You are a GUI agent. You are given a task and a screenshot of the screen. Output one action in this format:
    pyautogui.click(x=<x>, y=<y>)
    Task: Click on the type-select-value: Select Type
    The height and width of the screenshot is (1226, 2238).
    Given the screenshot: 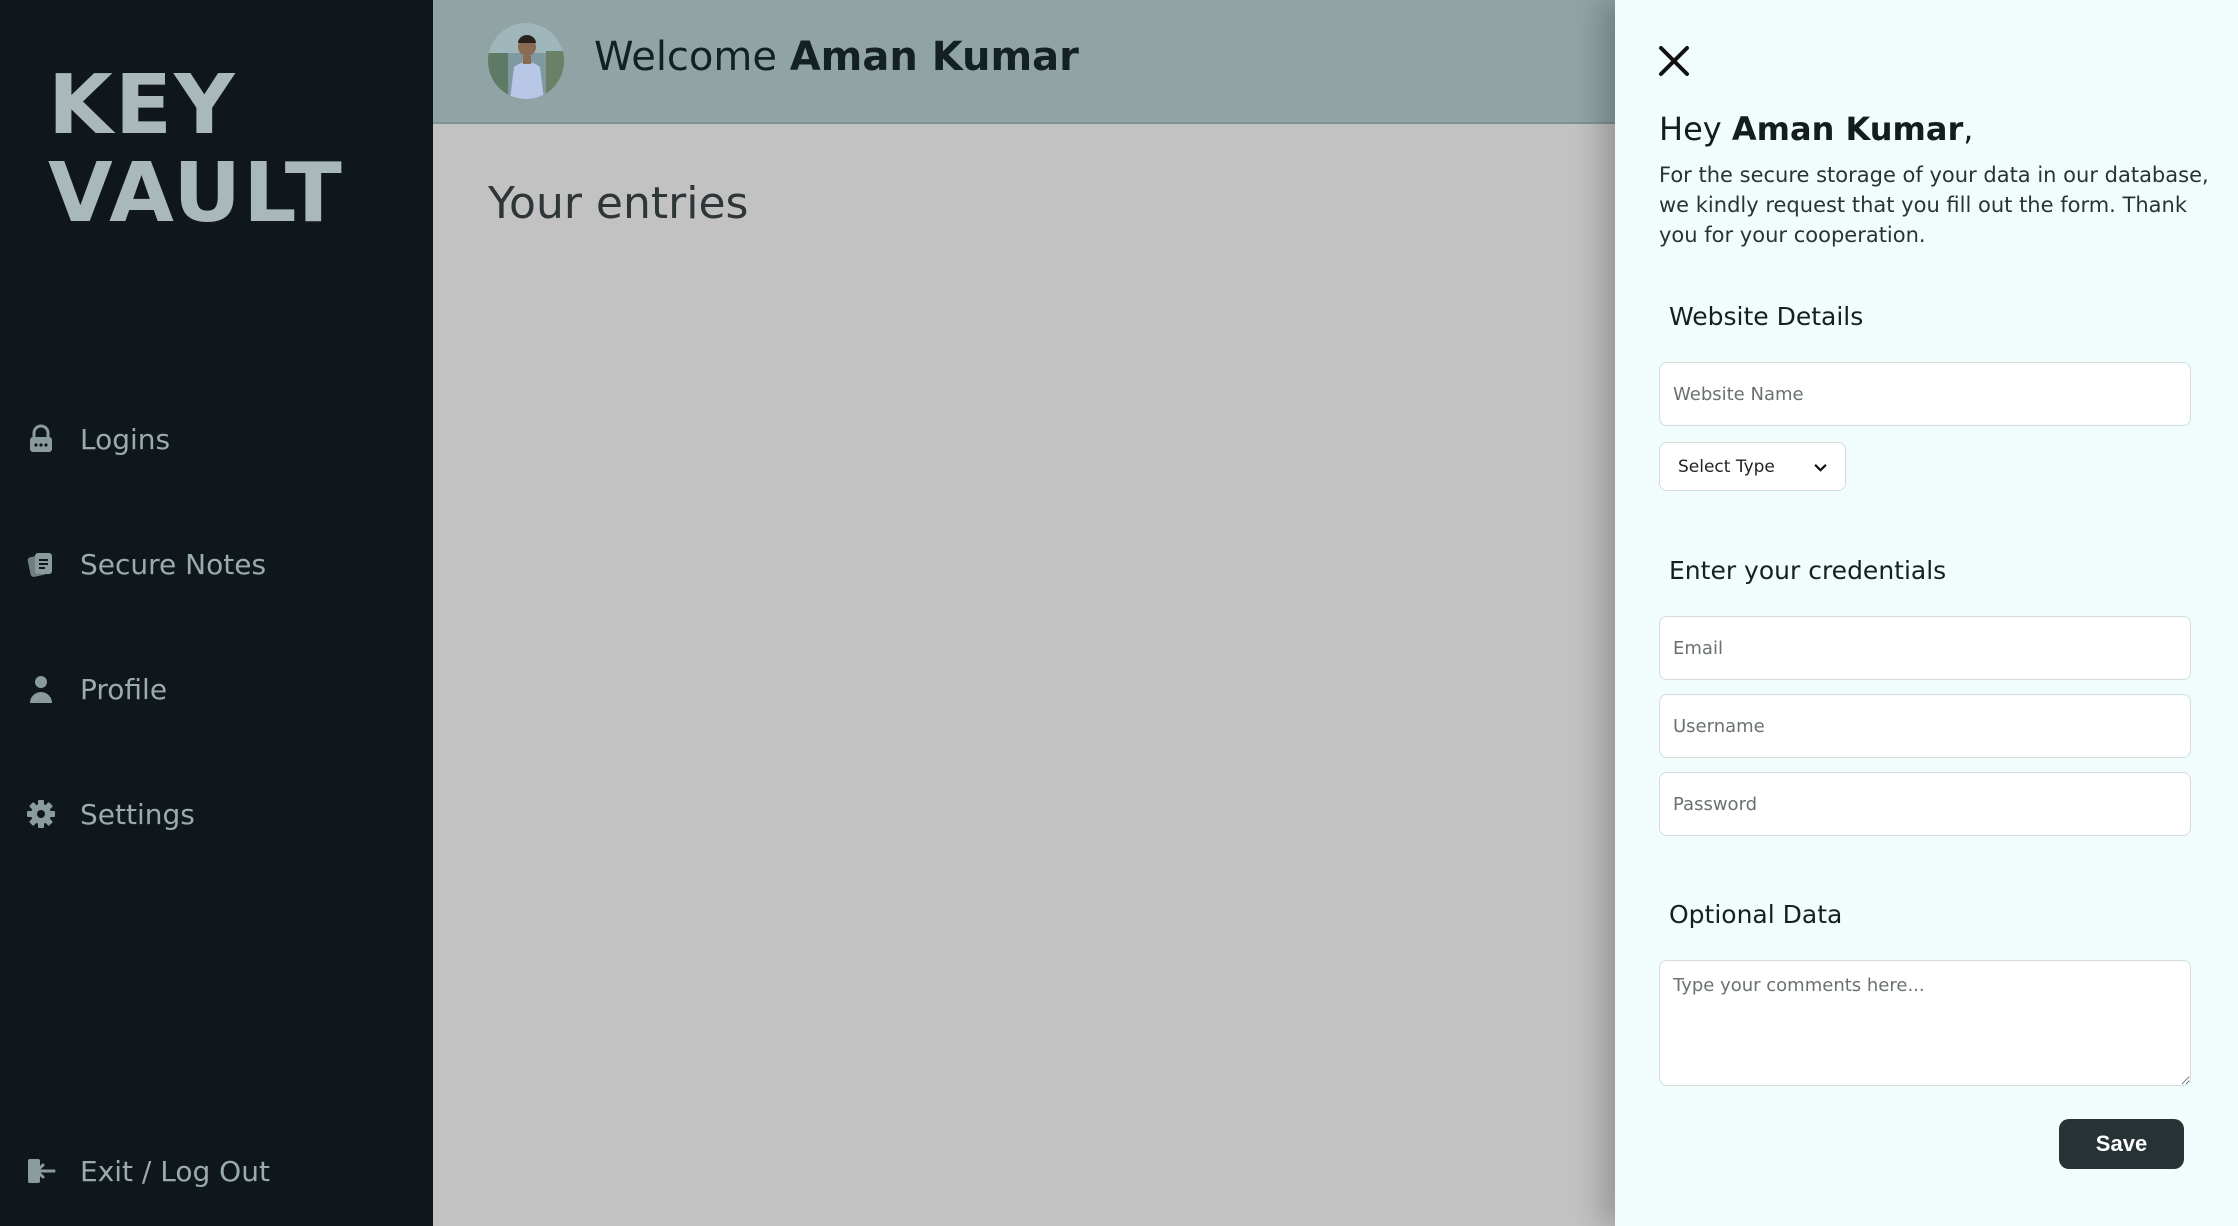 What is the action you would take?
    pyautogui.click(x=1726, y=466)
    